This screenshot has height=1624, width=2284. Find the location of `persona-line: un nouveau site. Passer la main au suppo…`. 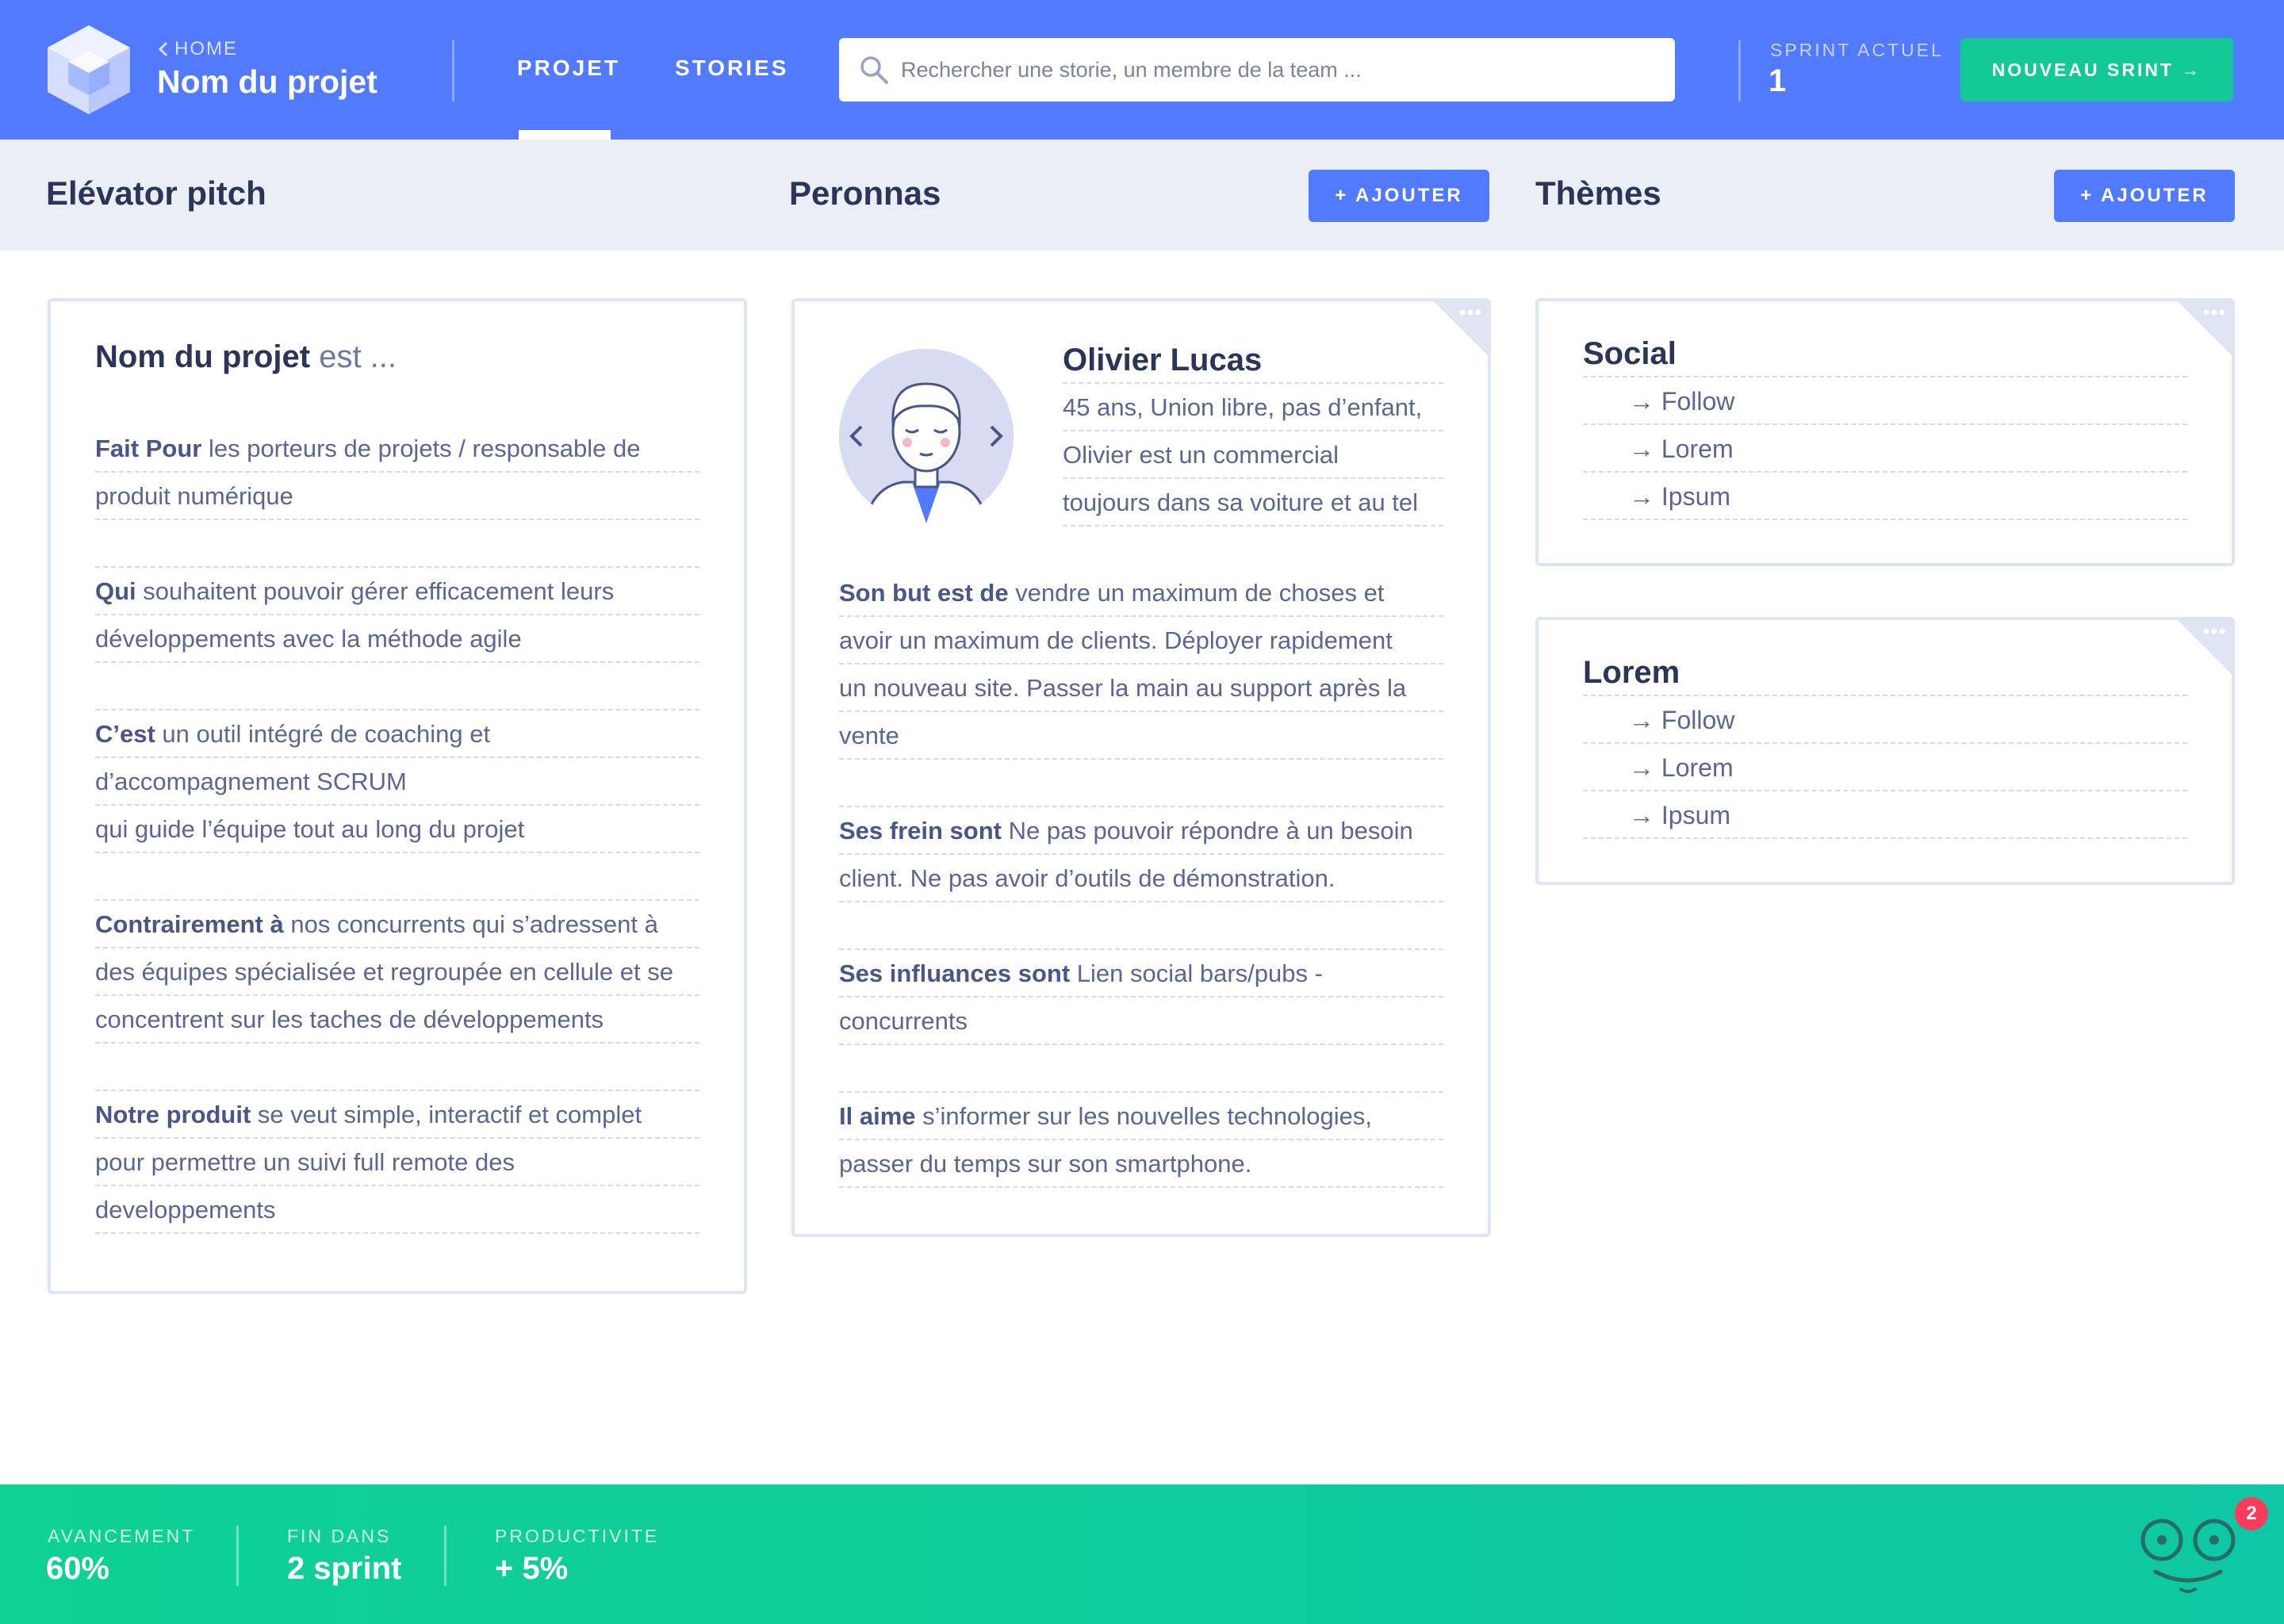

persona-line: un nouveau site. Passer la main au suppo… is located at coordinates (1141, 688).